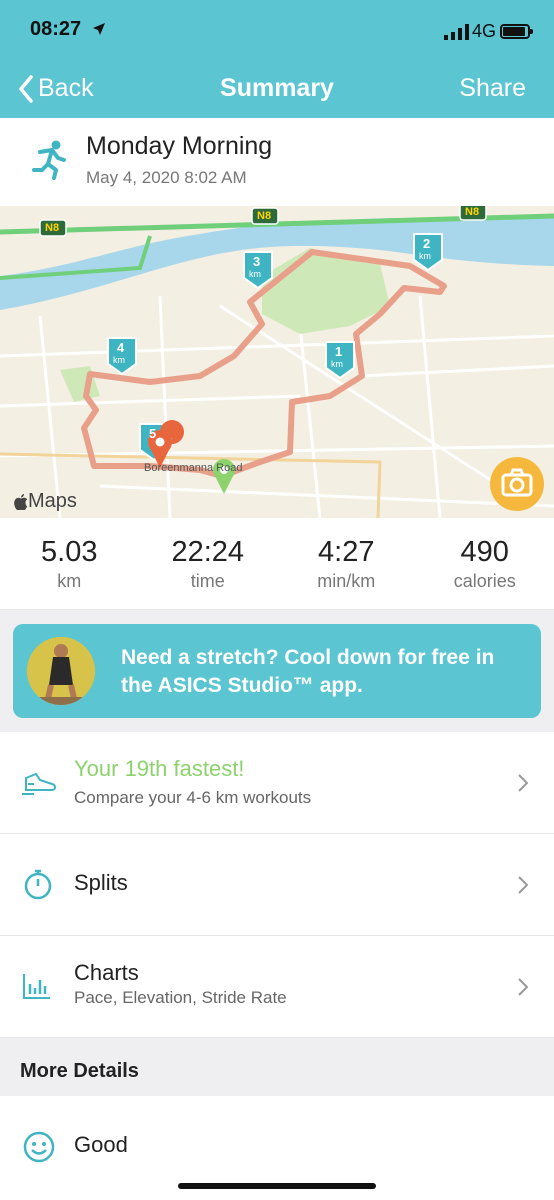 The width and height of the screenshot is (554, 1200). Describe the element at coordinates (39, 1147) in the screenshot. I see `smiley-icon` at that location.